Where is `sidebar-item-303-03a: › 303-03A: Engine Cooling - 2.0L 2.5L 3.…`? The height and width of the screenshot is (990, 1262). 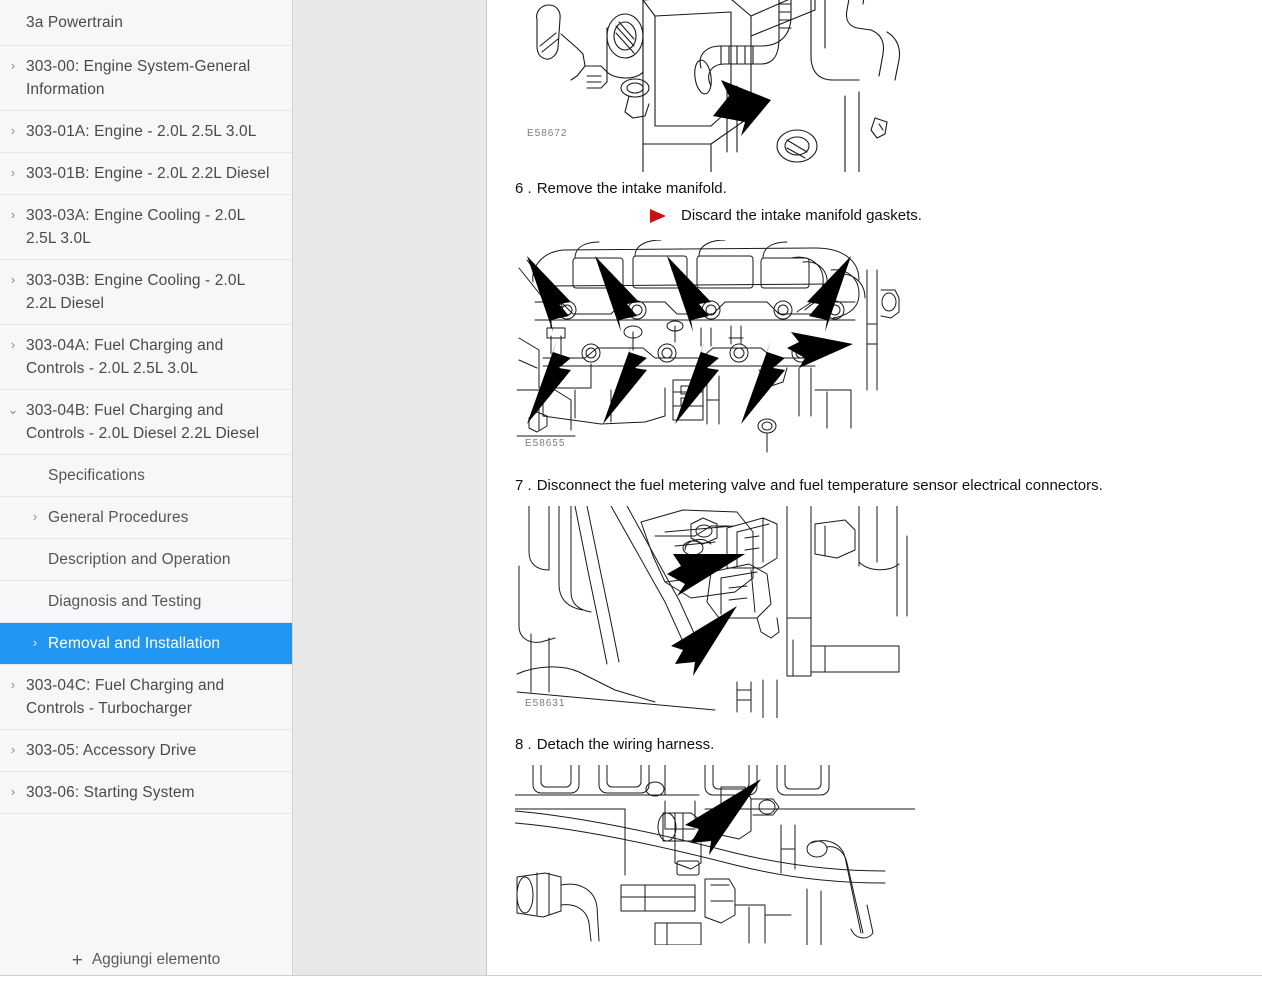 sidebar-item-303-03a: › 303-03A: Engine Cooling - 2.0L 2.5L 3.… is located at coordinates (146, 227).